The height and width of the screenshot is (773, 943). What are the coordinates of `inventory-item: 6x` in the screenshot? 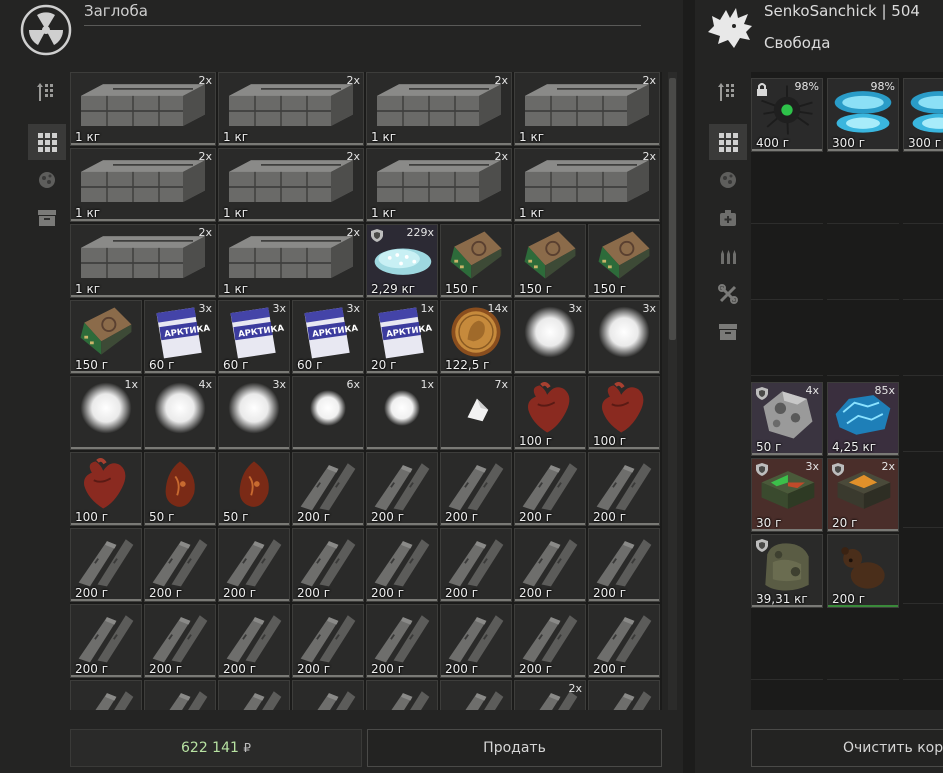 It's located at (328, 413).